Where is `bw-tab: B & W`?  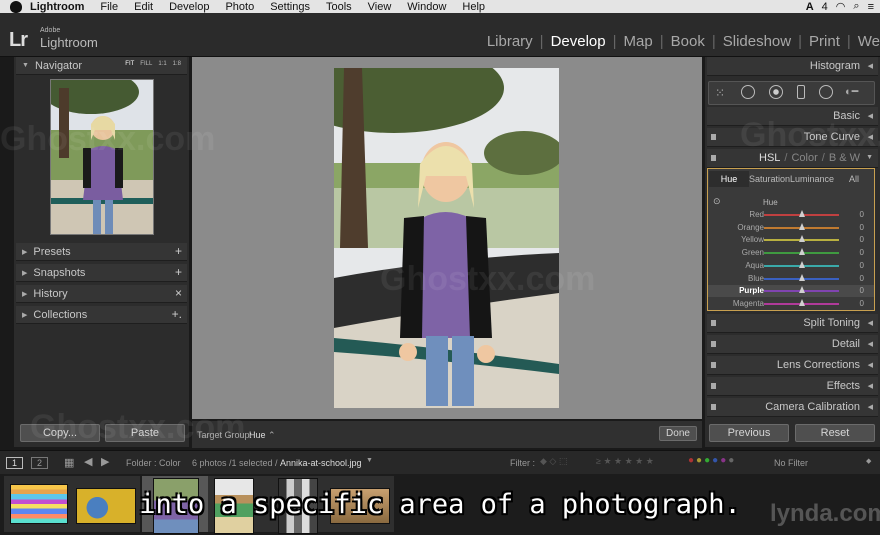
bw-tab: B & W is located at coordinates (844, 158).